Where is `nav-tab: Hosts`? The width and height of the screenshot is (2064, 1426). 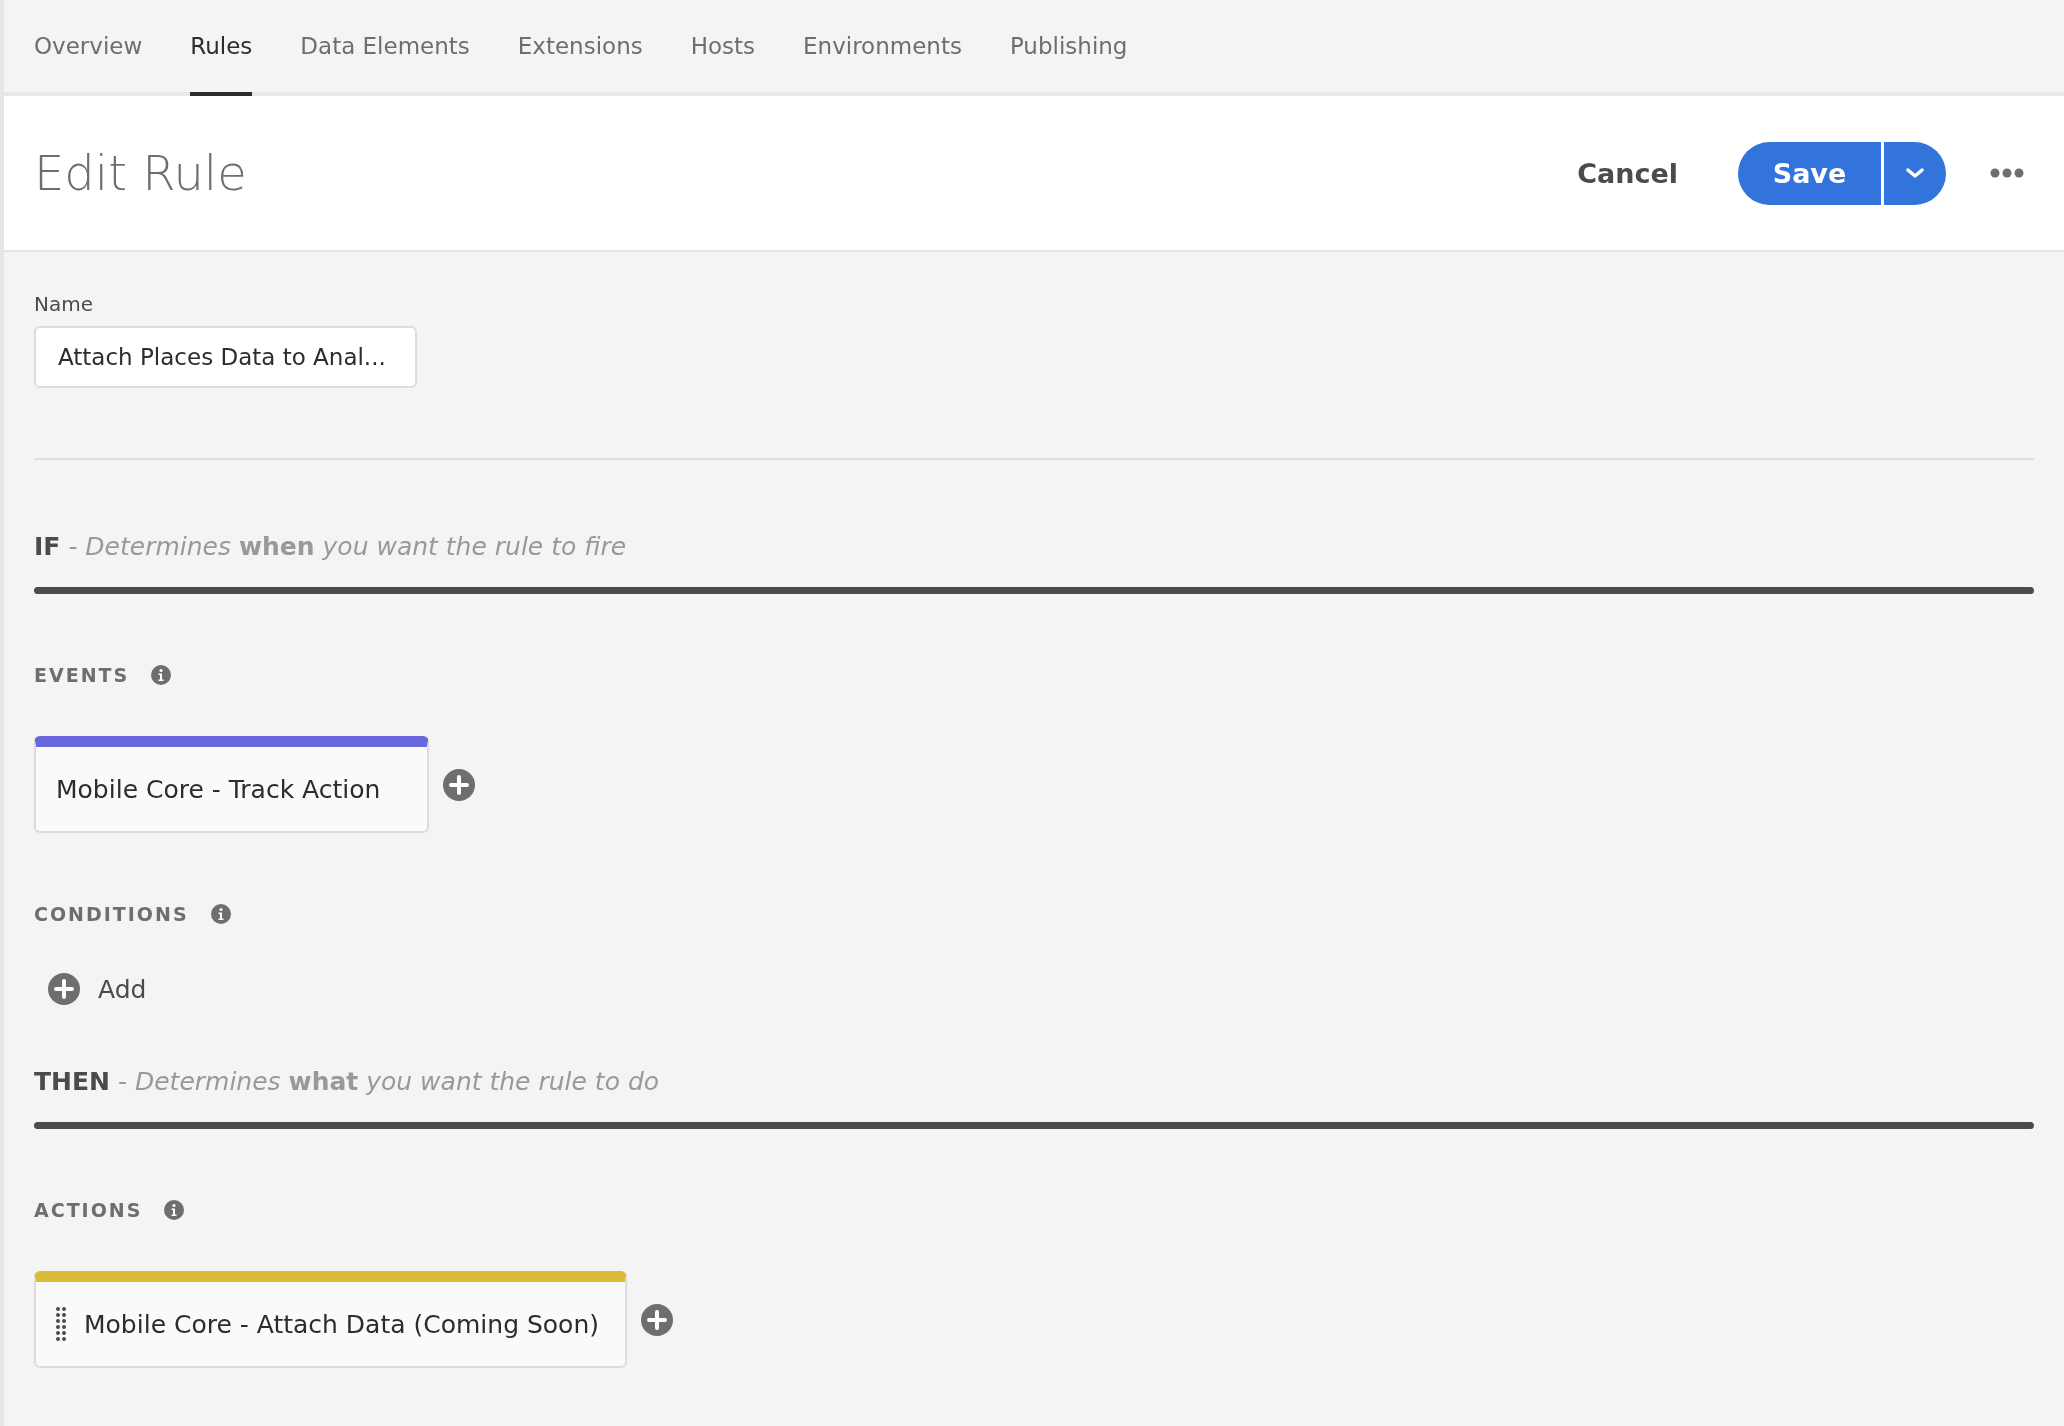
nav-tab: Hosts is located at coordinates (723, 48).